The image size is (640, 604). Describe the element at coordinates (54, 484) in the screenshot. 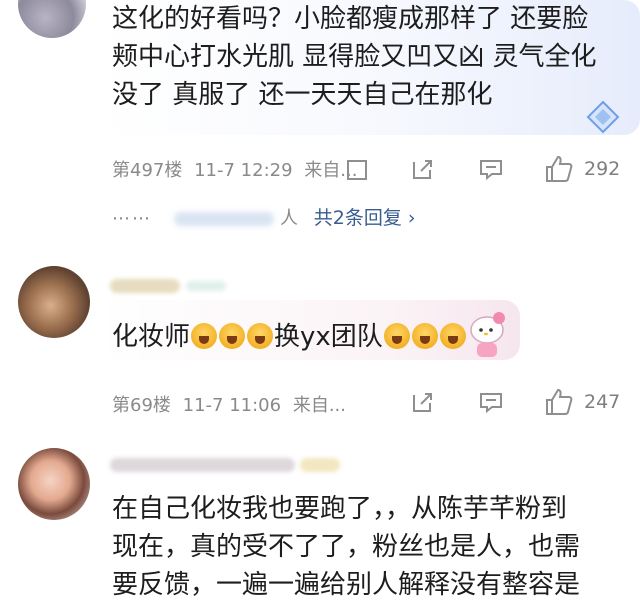

I see `avatar` at that location.